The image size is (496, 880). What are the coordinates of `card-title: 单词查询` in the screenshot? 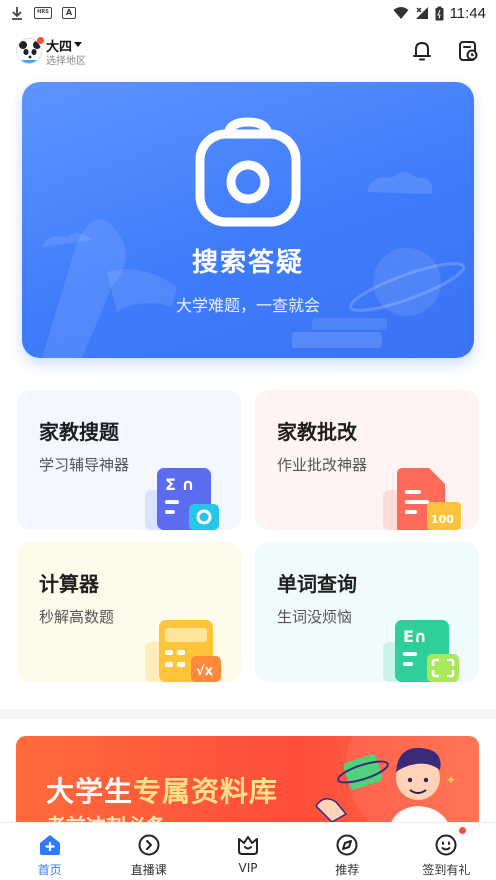 It's located at (317, 584).